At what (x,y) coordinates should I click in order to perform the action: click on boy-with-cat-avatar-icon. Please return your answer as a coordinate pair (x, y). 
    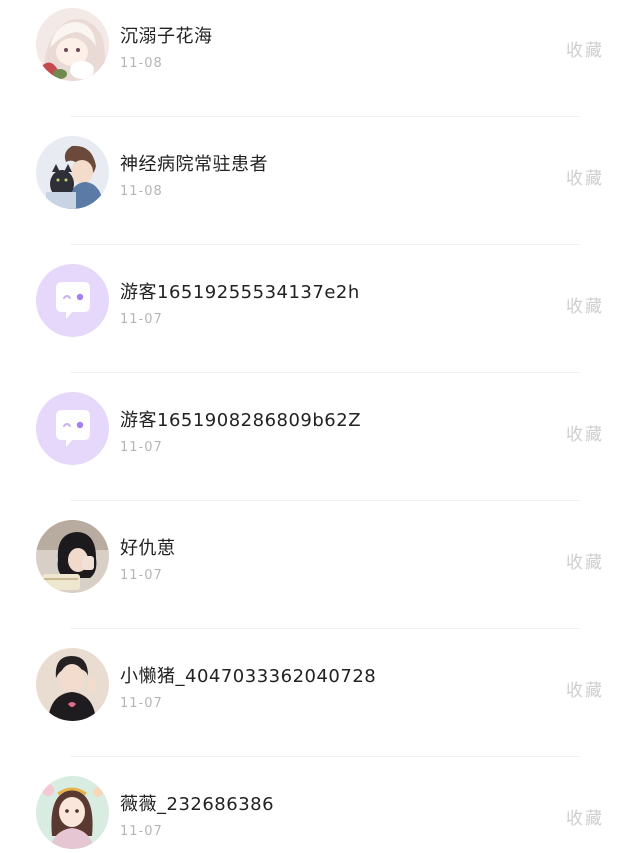
    Looking at the image, I should click on (72, 172).